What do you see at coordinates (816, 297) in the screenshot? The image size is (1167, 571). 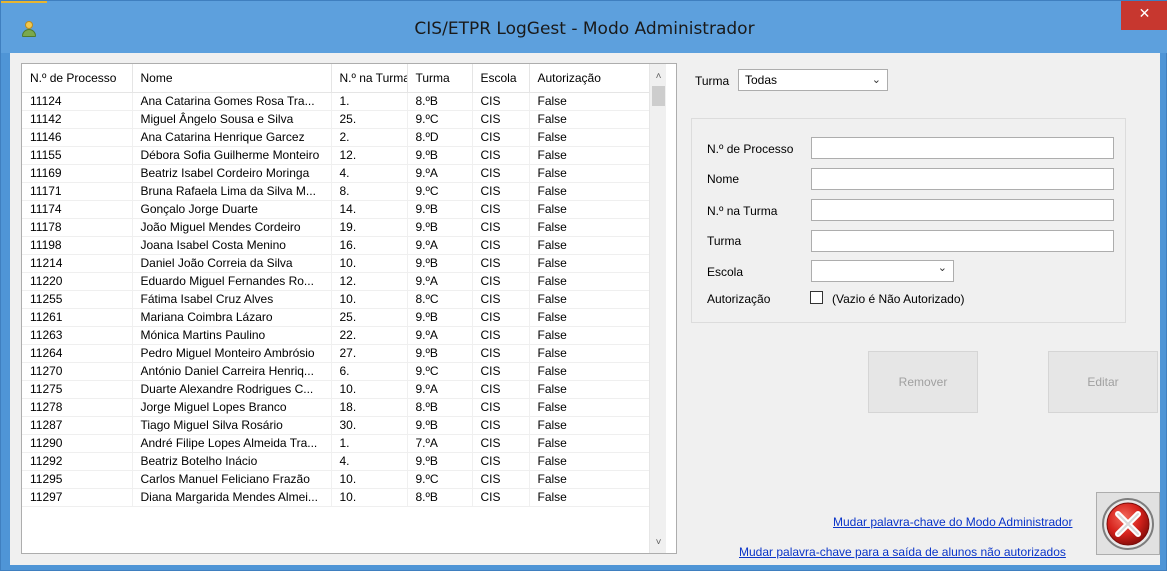 I see `autorizacao-checkbox` at bounding box center [816, 297].